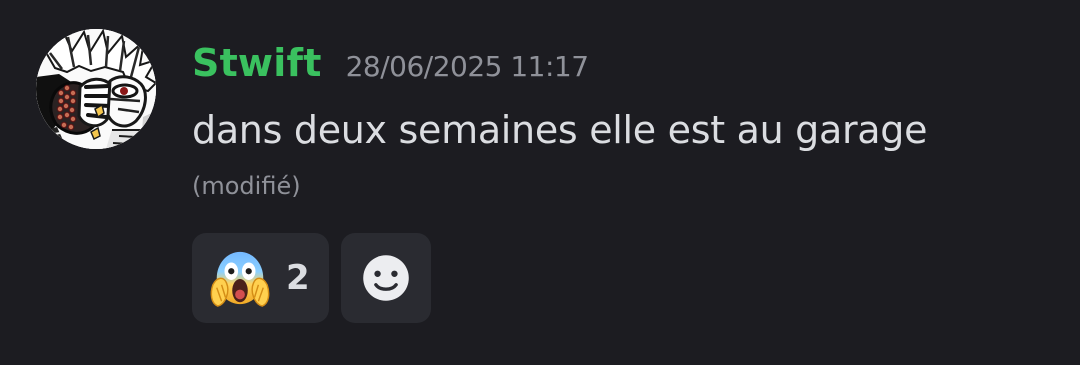 The width and height of the screenshot is (1080, 365). What do you see at coordinates (246, 186) in the screenshot?
I see `edited-label: (modifié)` at bounding box center [246, 186].